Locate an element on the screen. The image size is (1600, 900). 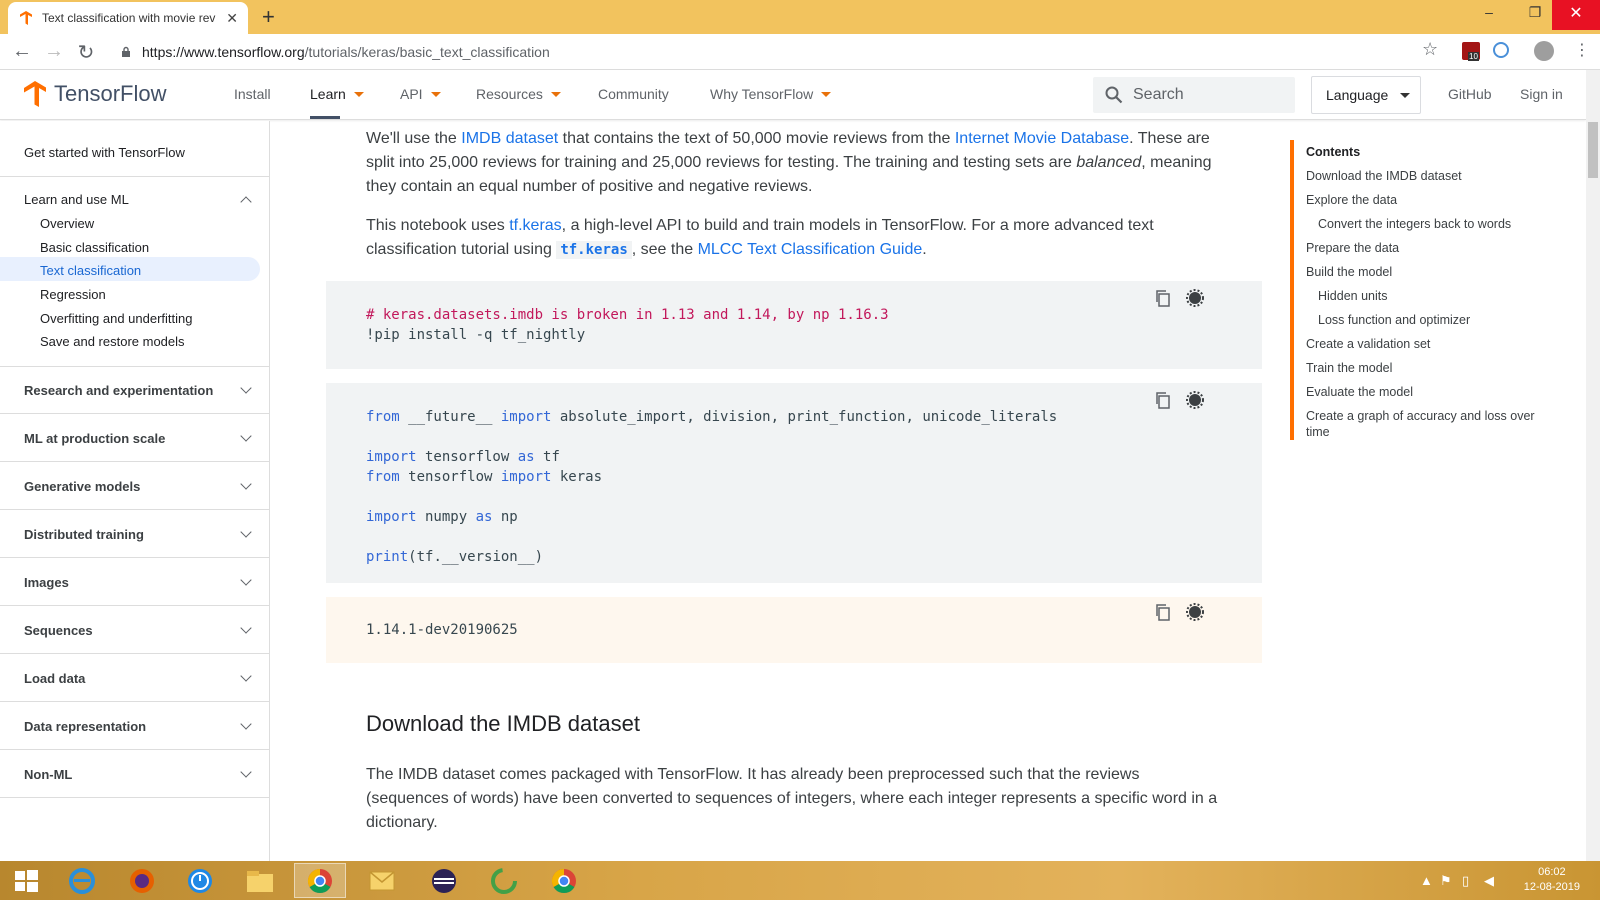
sidebar-section-distributed: Distributed training is located at coordinates (84, 534).